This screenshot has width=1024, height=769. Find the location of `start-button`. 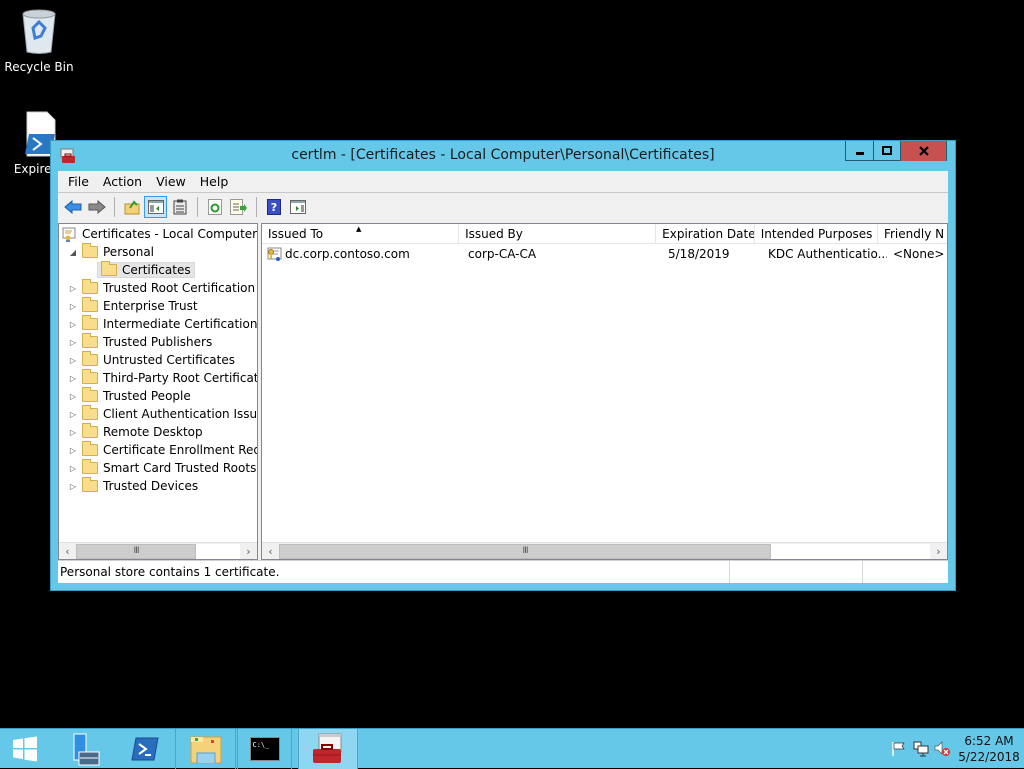

start-button is located at coordinates (25, 749).